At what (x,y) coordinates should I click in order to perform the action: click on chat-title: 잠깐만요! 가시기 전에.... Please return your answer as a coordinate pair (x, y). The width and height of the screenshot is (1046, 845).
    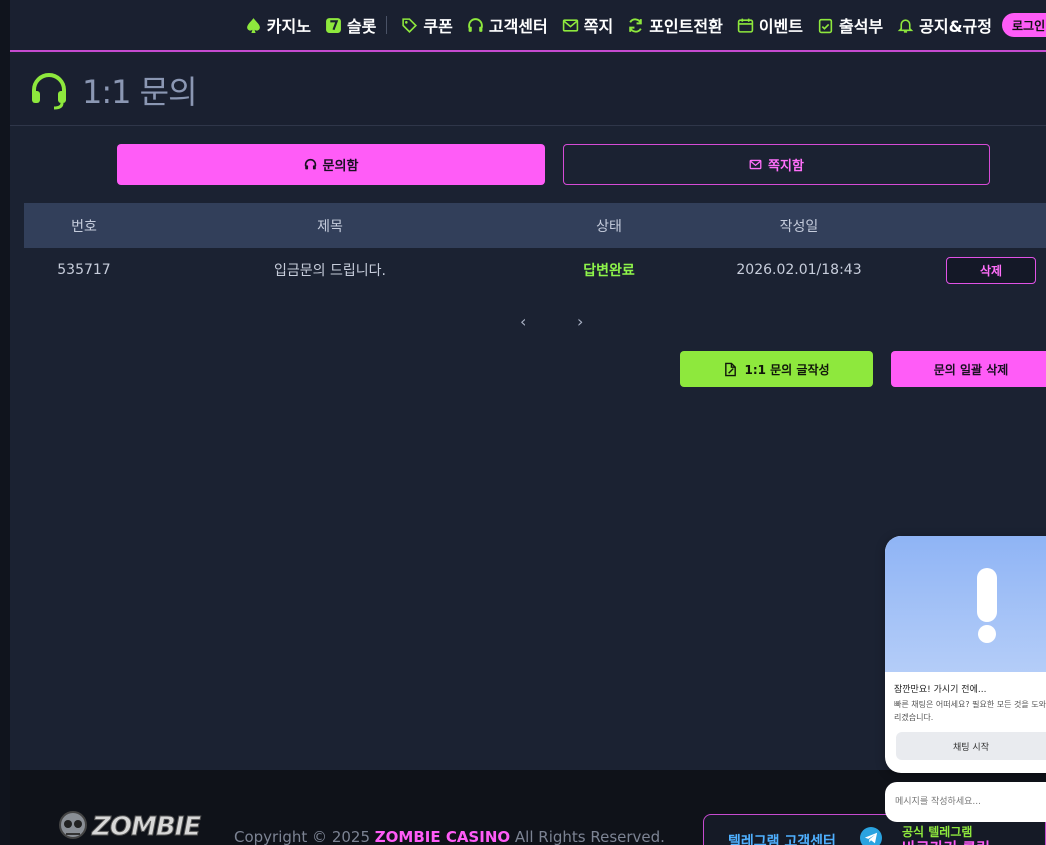
    Looking at the image, I should click on (940, 690).